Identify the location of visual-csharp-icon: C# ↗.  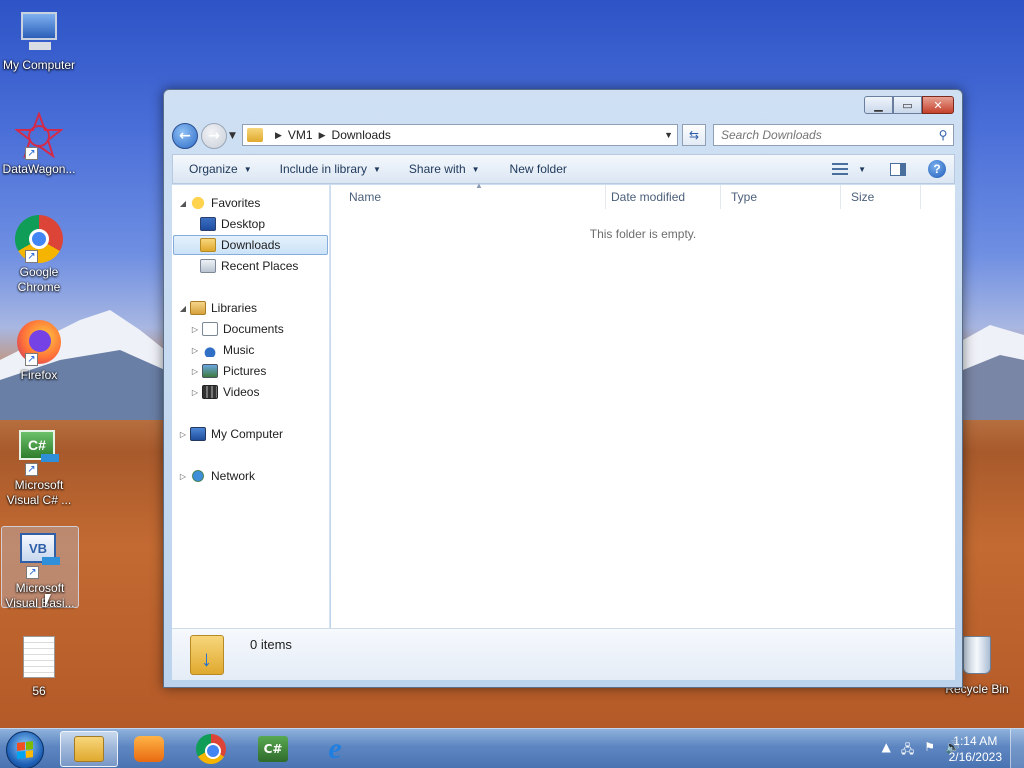
(39, 452).